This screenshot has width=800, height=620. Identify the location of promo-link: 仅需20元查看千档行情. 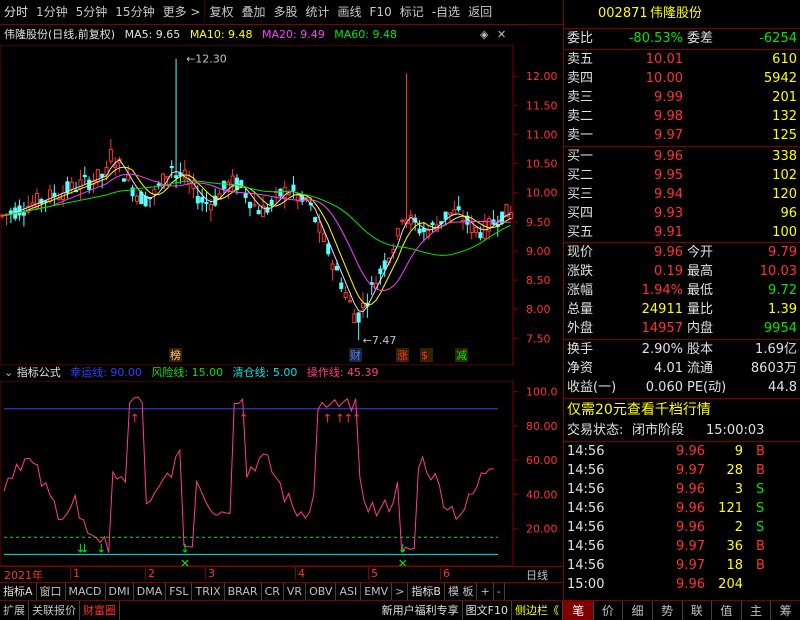
(639, 410).